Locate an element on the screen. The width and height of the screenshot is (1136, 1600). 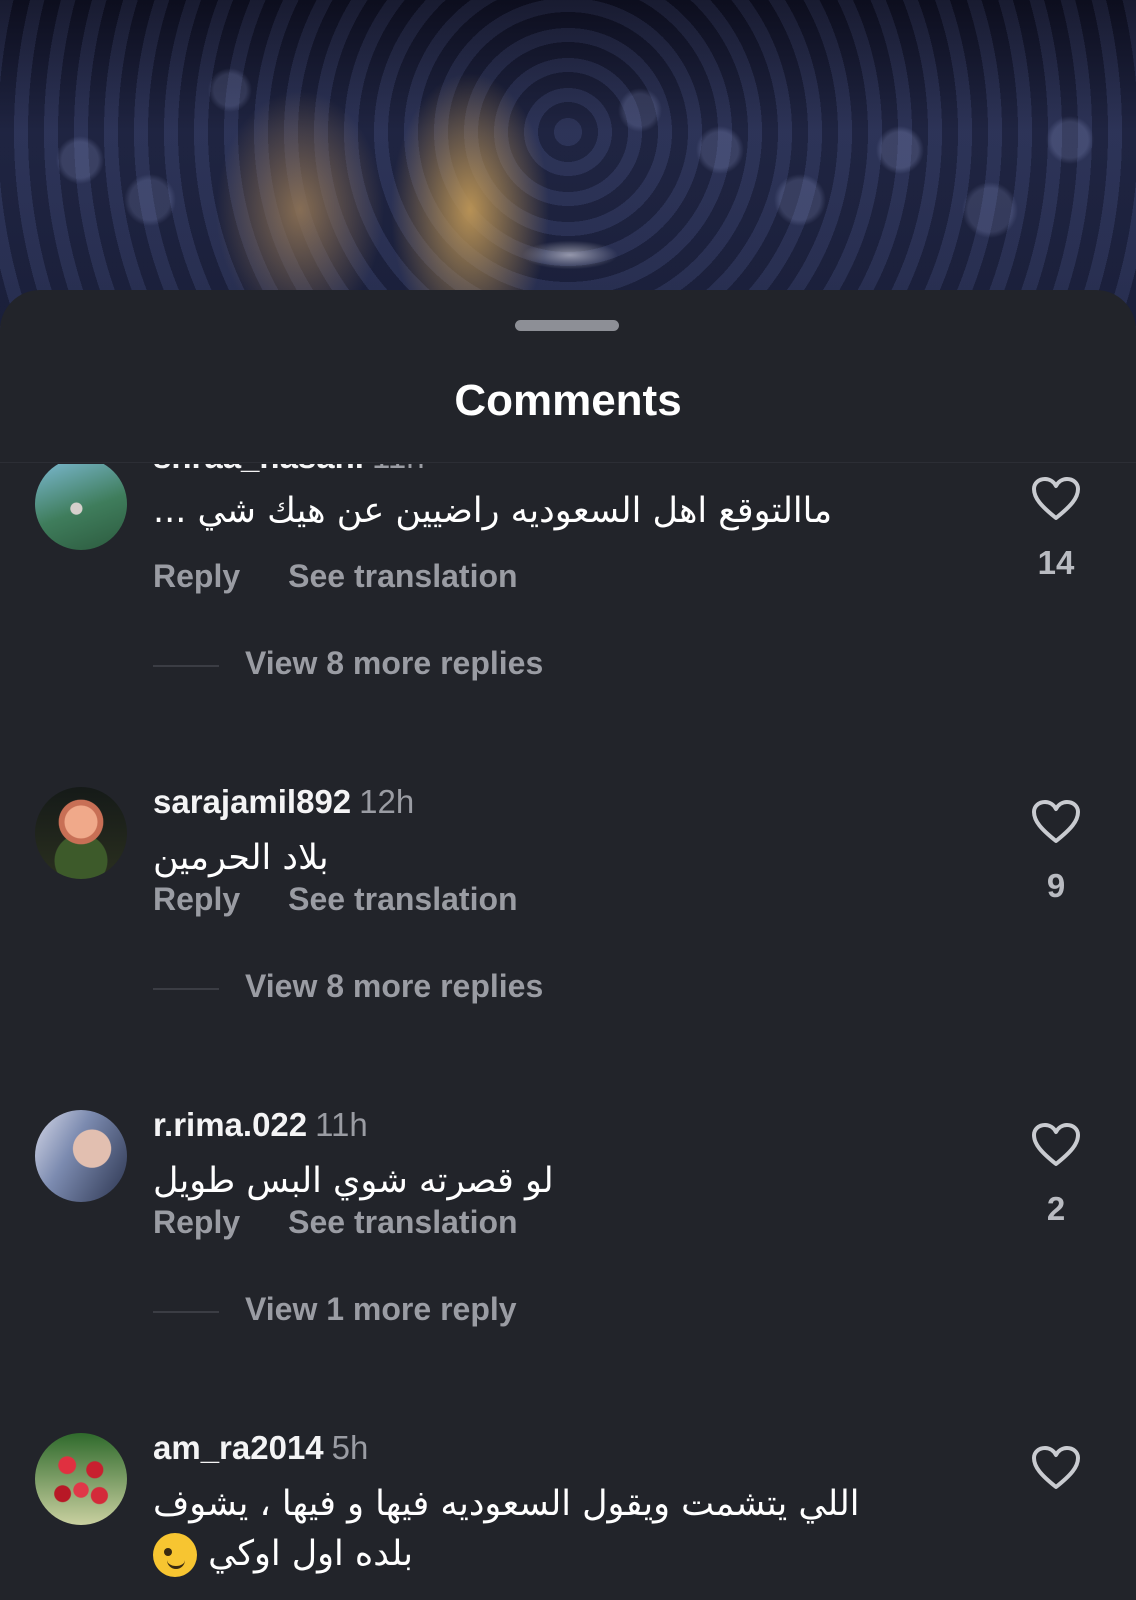
comment-meta: am_ra2014 5h is located at coordinates (260, 1448).